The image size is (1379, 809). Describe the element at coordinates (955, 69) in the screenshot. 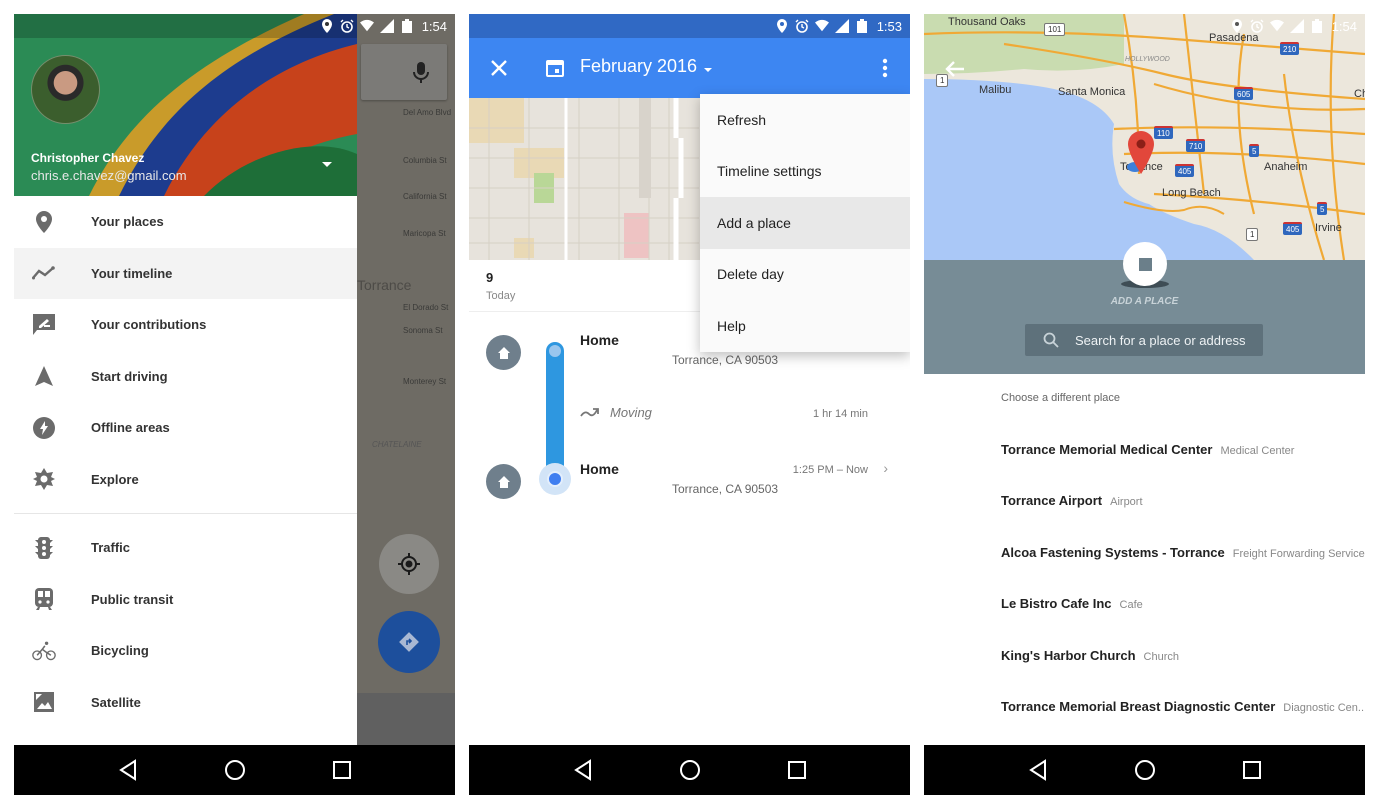

I see `back-arrow-icon` at that location.